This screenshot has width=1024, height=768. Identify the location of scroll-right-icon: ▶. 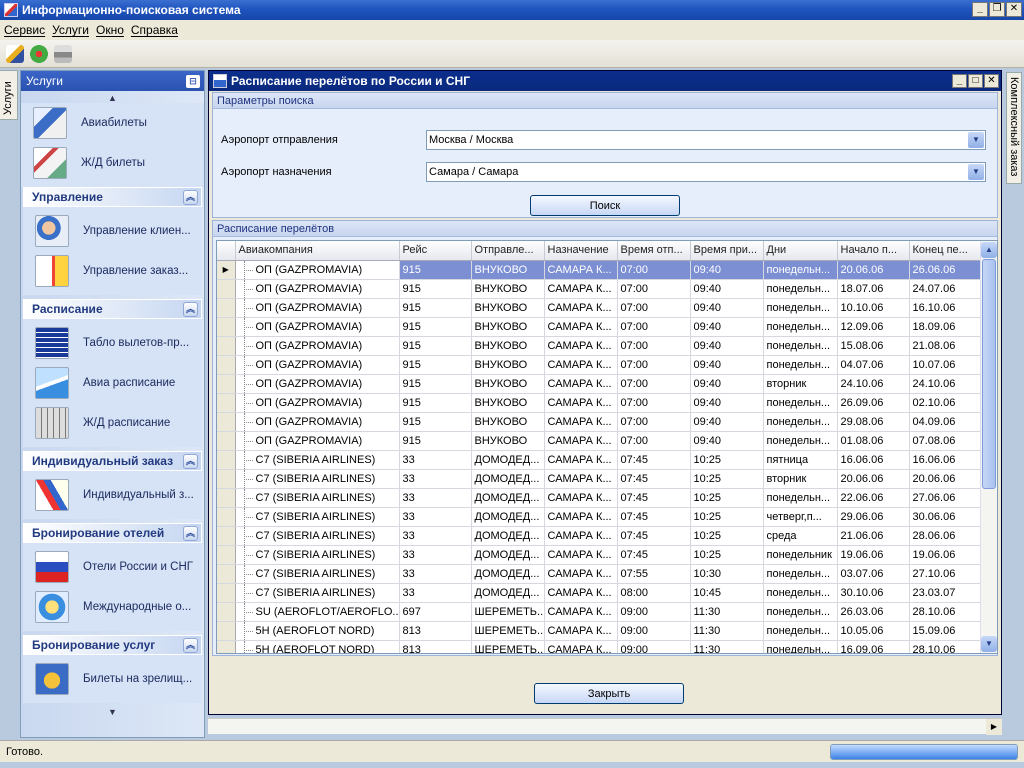
(994, 727).